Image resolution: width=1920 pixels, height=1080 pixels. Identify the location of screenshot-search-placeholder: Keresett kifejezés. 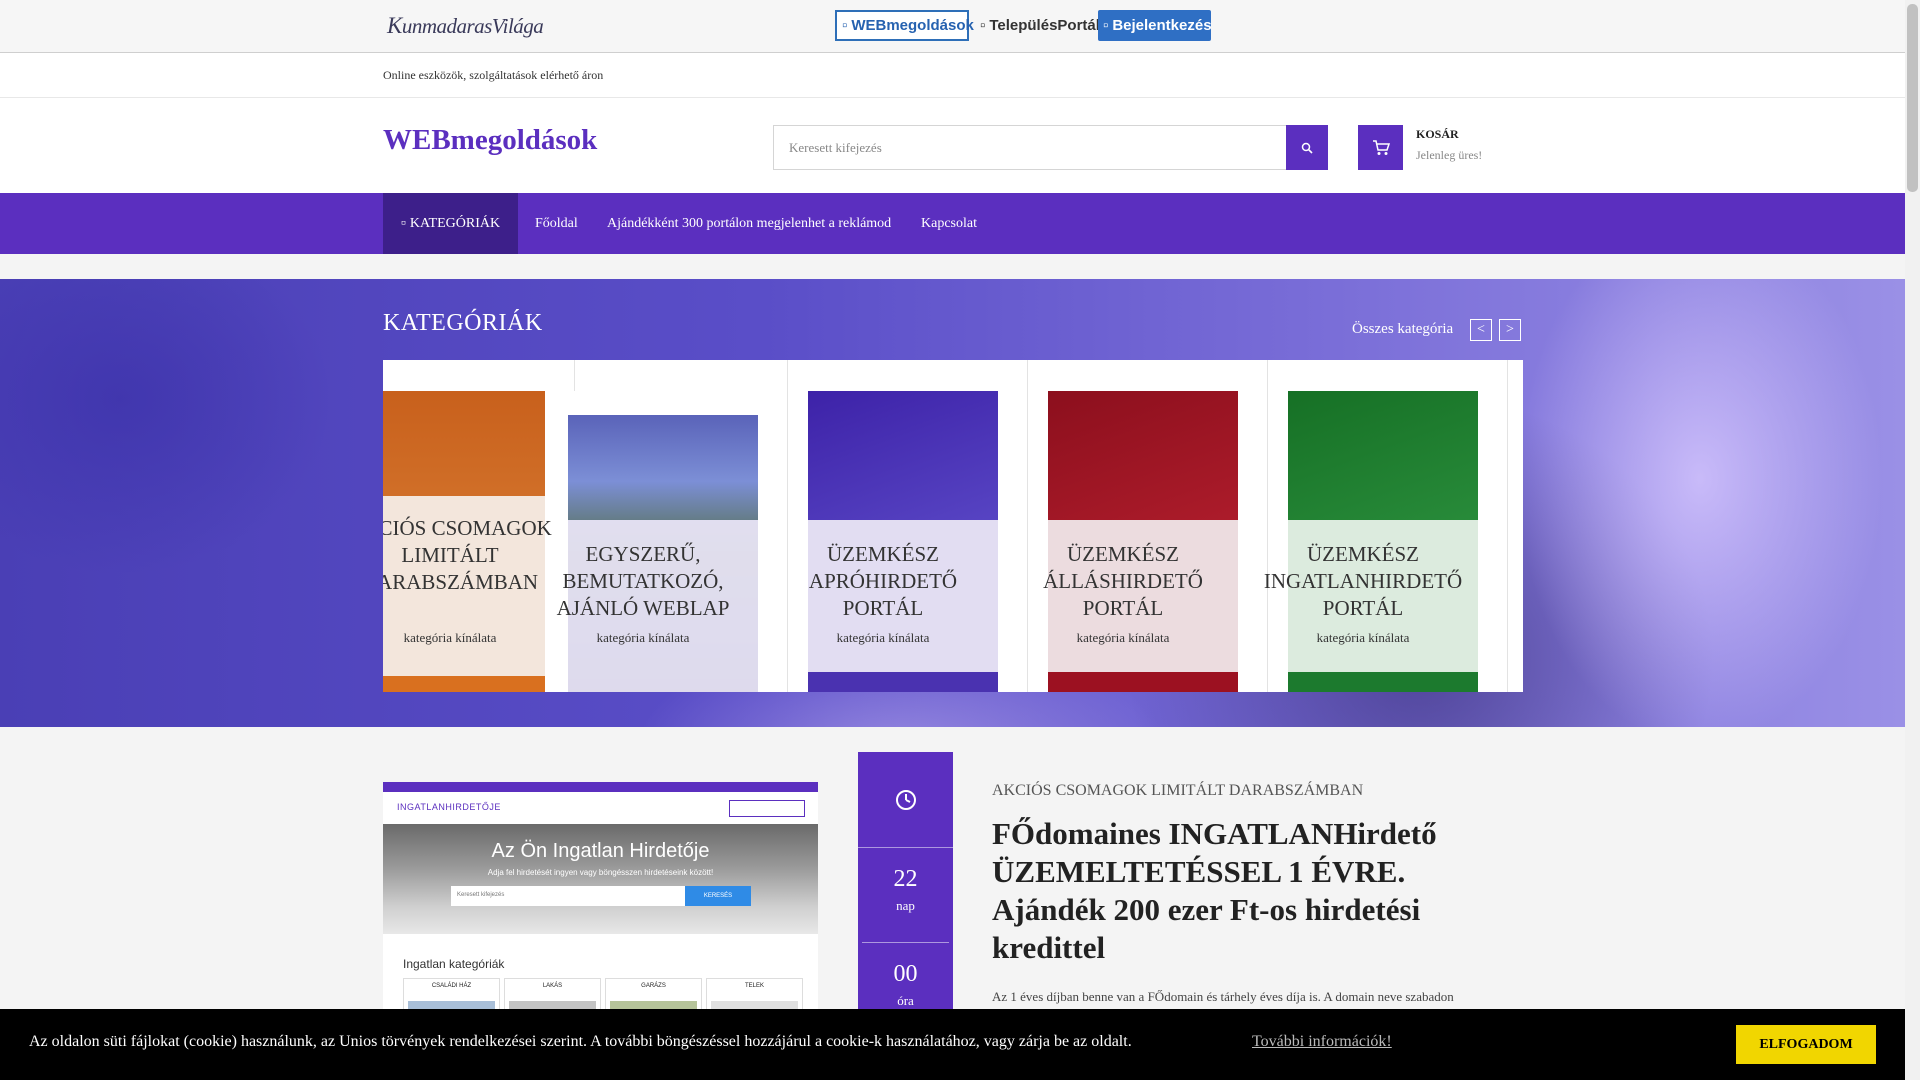
(481, 895).